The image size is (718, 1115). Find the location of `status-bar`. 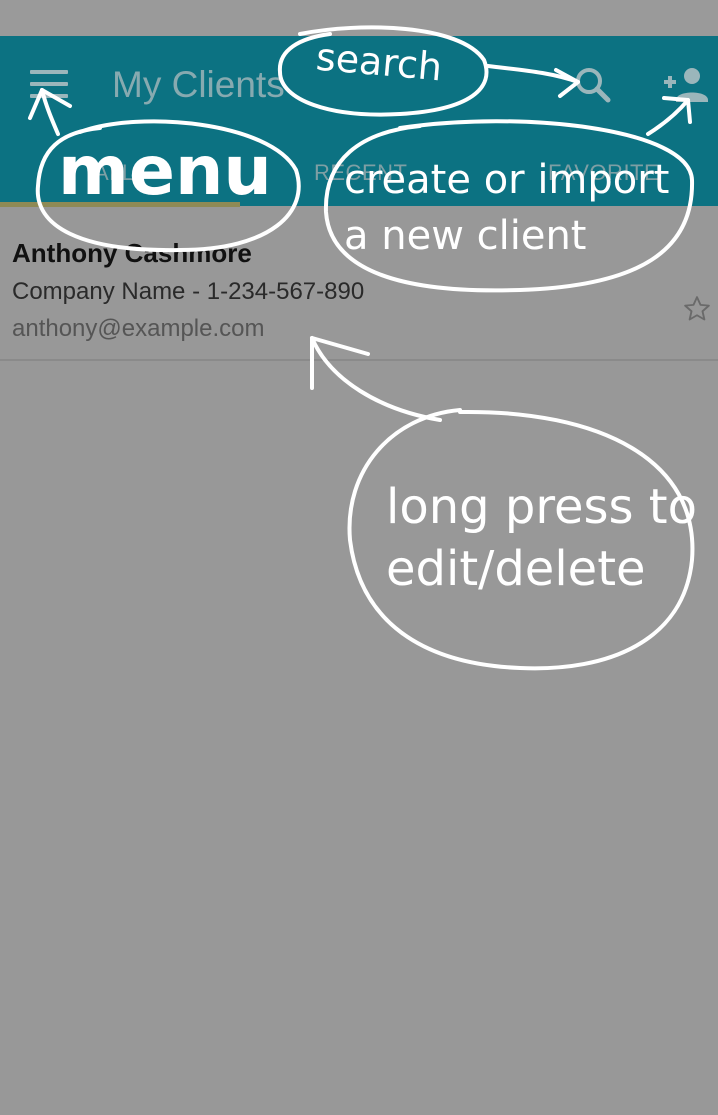

status-bar is located at coordinates (359, 18).